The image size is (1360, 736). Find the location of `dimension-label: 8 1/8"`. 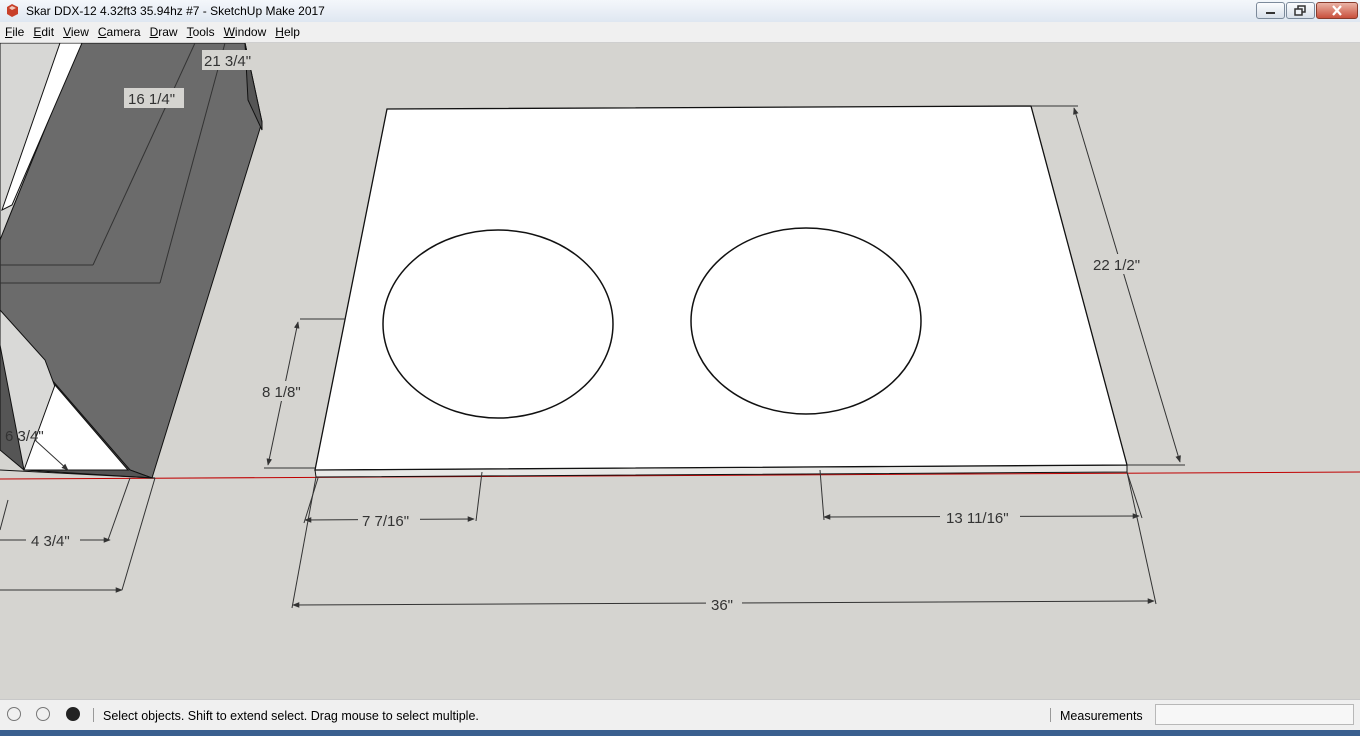

dimension-label: 8 1/8" is located at coordinates (281, 392).